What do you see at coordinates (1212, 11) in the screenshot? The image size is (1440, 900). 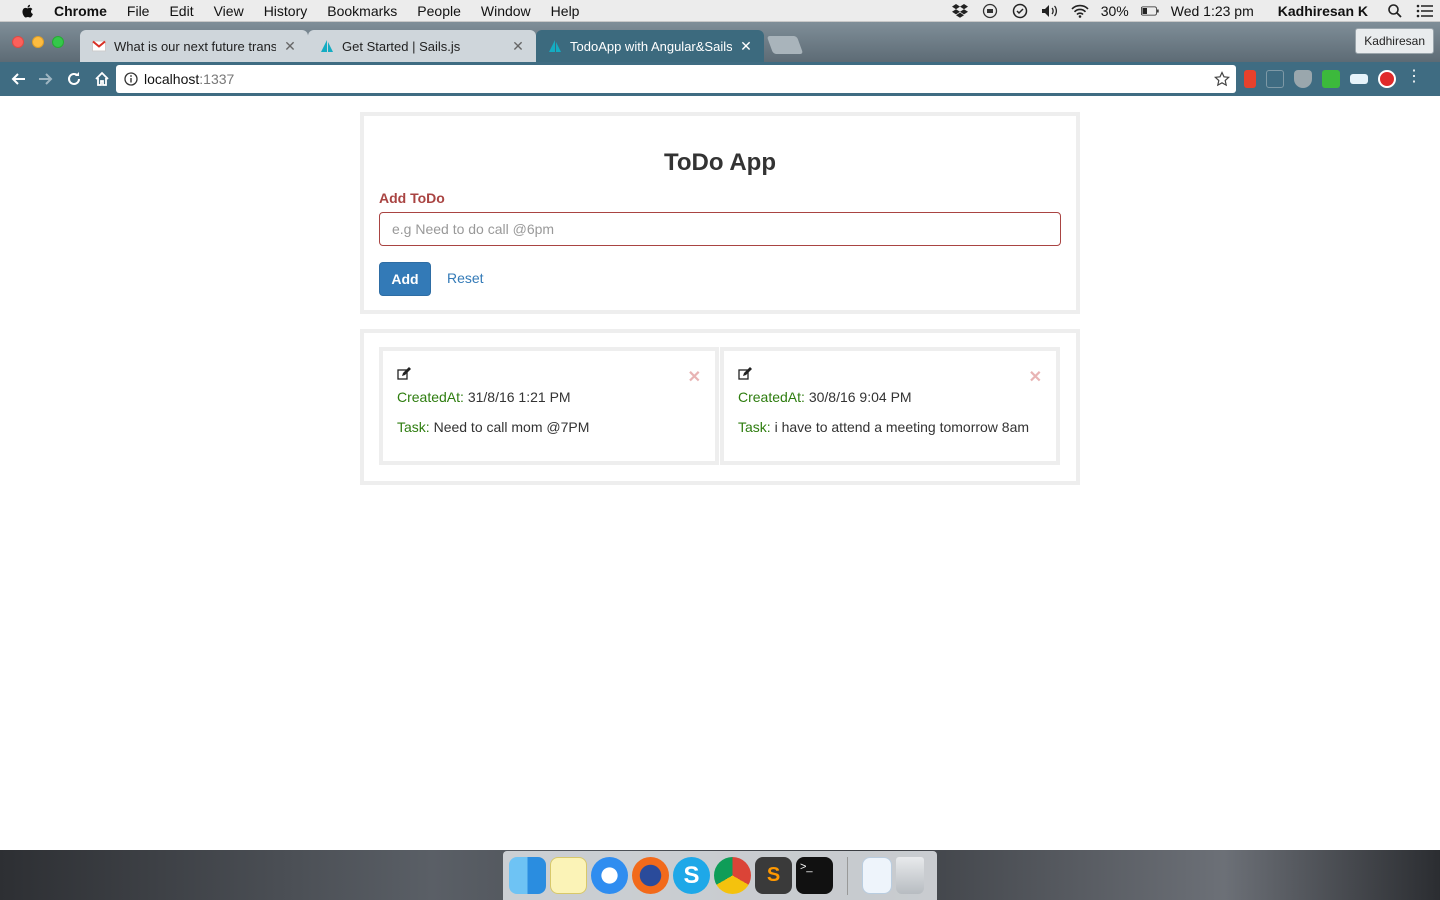 I see `clock: Wed 1:23 pm` at bounding box center [1212, 11].